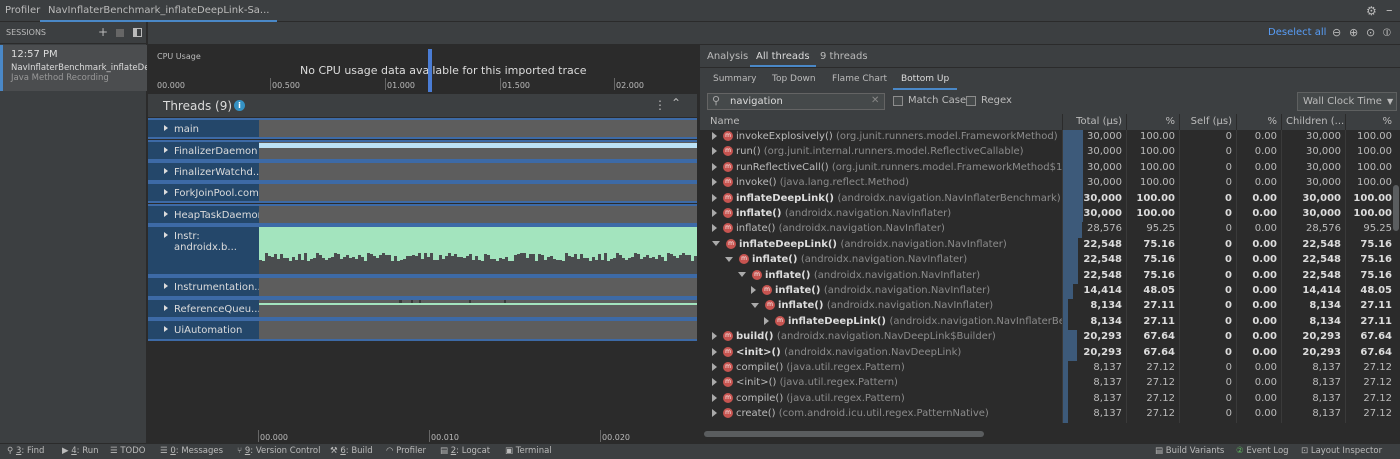 Image resolution: width=1400 pixels, height=459 pixels. I want to click on tab-9-threads: 9 threads, so click(844, 56).